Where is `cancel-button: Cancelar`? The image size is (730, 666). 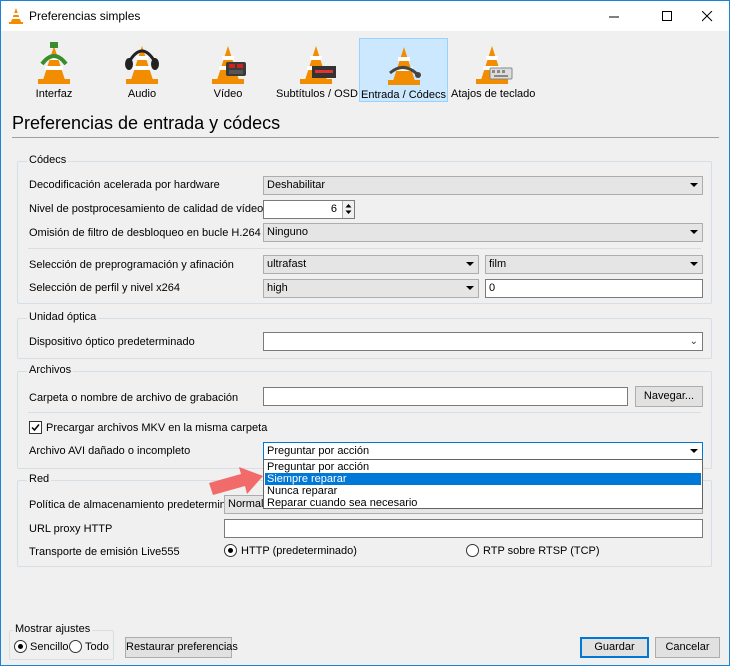
cancel-button: Cancelar is located at coordinates (687, 647).